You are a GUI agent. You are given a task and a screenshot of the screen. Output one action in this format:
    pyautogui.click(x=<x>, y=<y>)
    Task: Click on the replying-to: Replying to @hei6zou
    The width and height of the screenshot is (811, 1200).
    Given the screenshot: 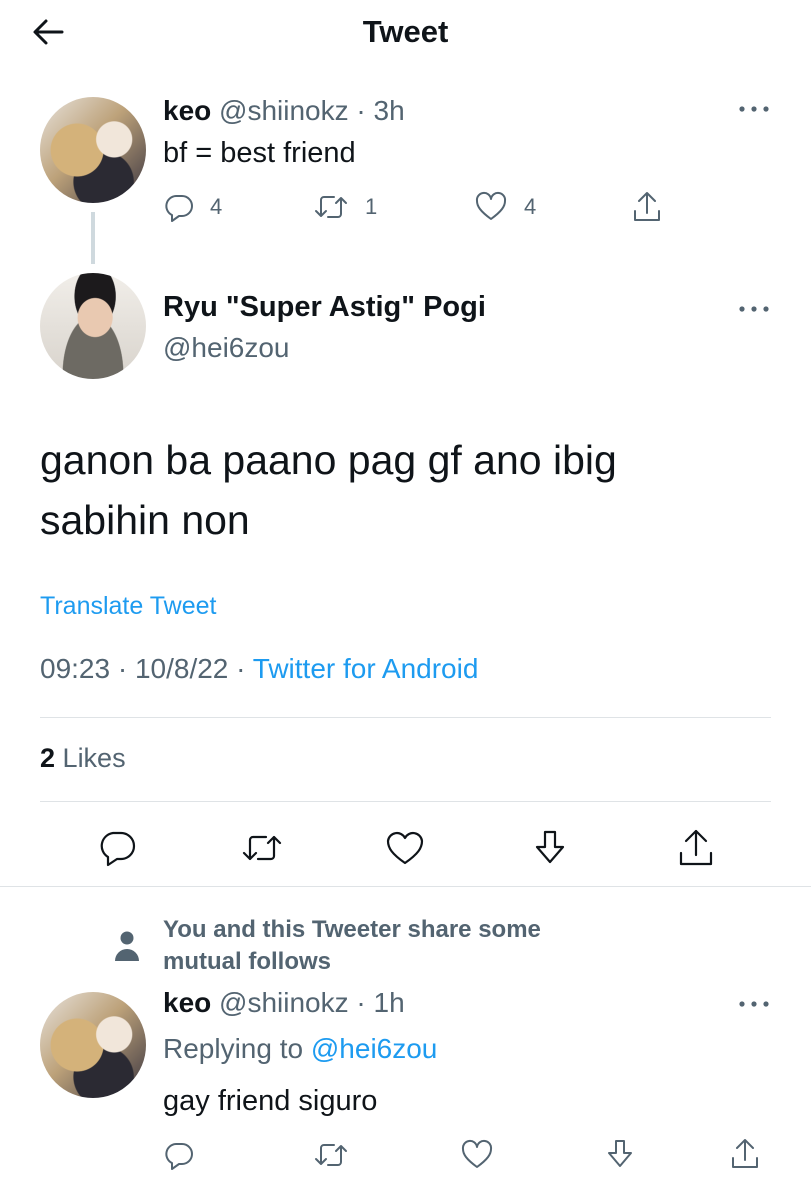 What is the action you would take?
    pyautogui.click(x=300, y=1049)
    